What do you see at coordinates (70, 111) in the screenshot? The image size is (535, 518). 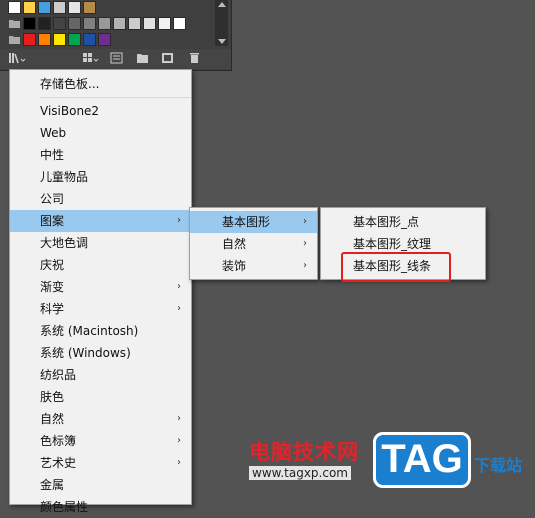 I see `menu-item-label: VisiBone2` at bounding box center [70, 111].